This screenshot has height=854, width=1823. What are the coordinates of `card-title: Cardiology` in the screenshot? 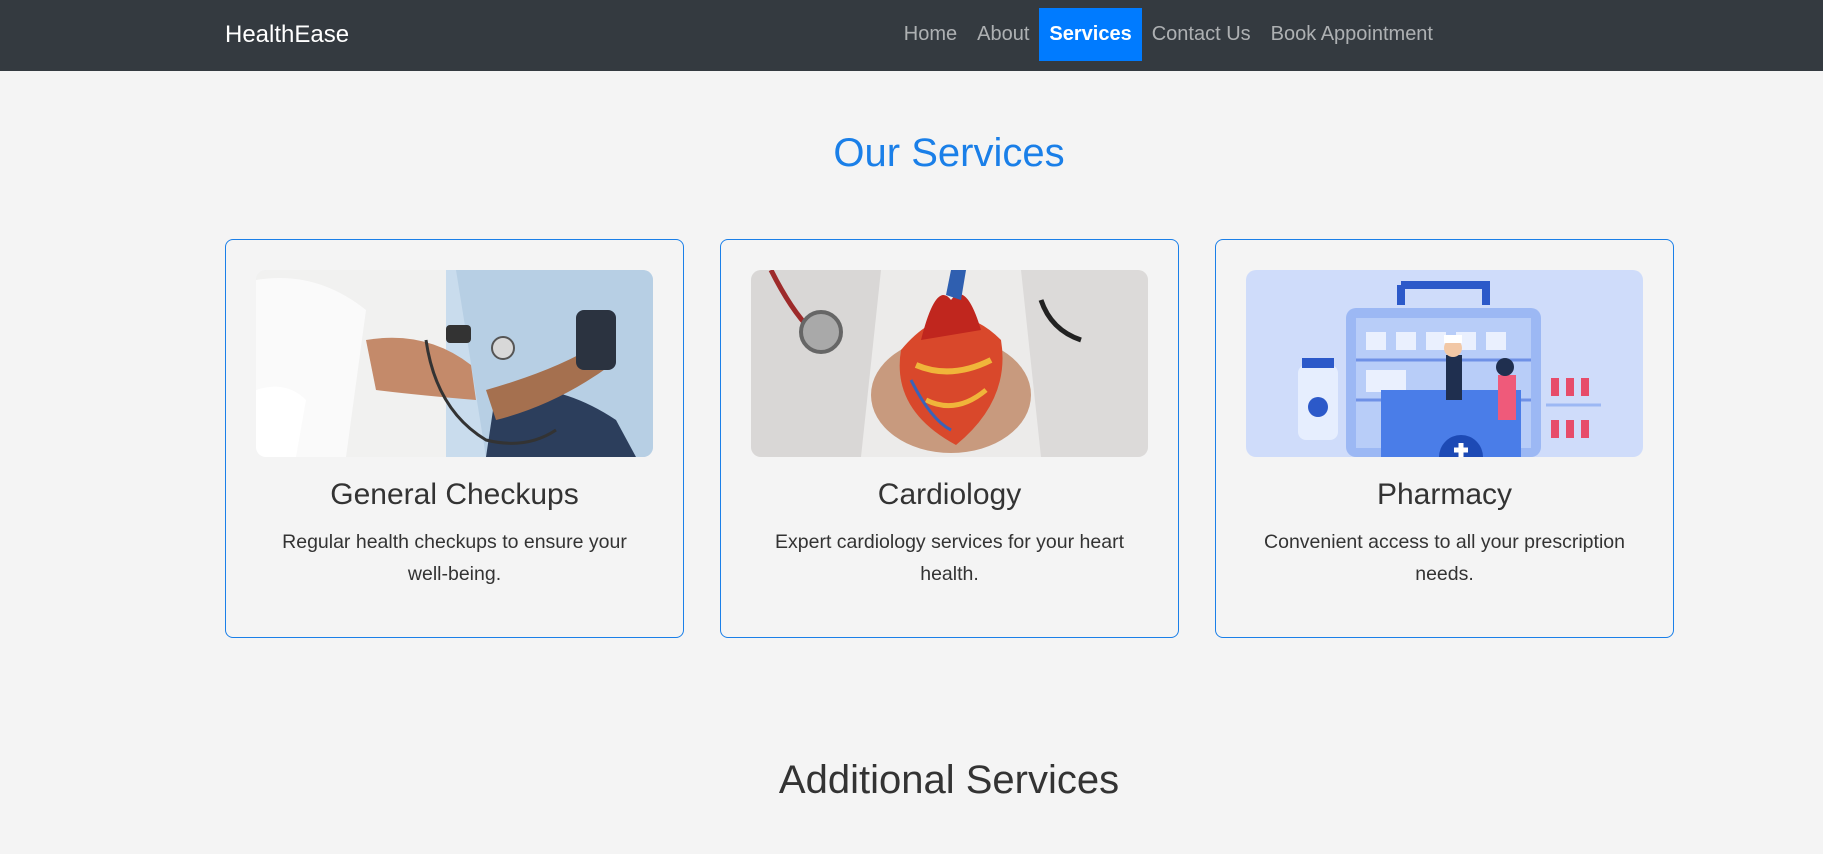 It's located at (949, 494).